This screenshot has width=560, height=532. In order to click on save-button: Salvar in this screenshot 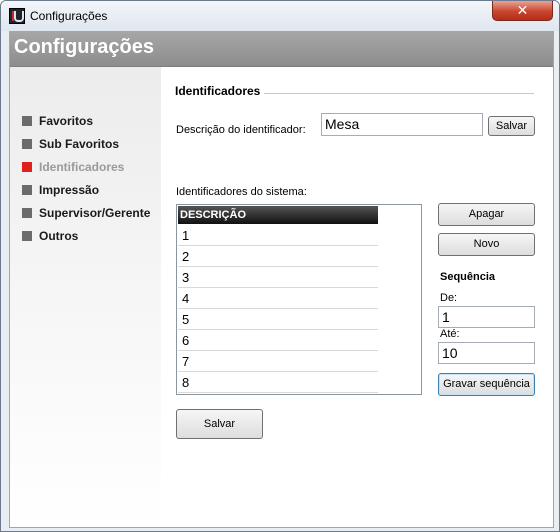, I will do `click(219, 424)`.